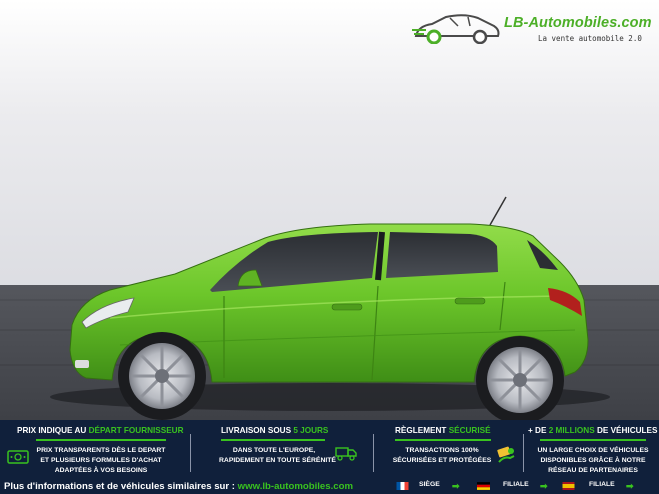 The image size is (659, 494). I want to click on money-icon, so click(18, 457).